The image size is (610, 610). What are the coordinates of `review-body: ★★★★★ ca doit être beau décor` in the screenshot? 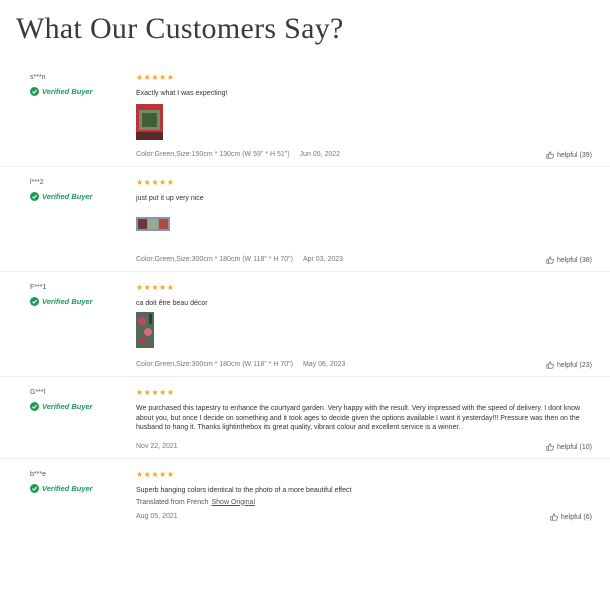 It's located at (363, 295).